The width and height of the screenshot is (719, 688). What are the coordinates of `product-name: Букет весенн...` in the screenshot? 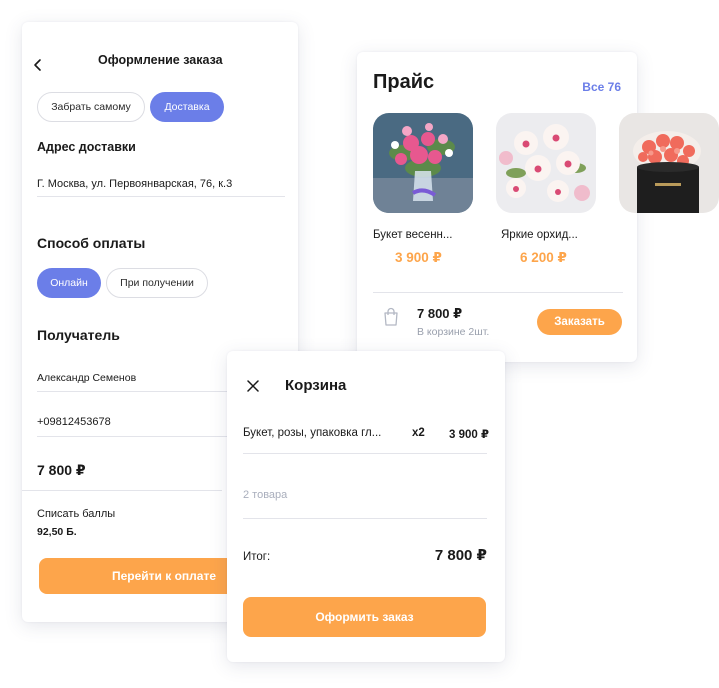 It's located at (413, 235).